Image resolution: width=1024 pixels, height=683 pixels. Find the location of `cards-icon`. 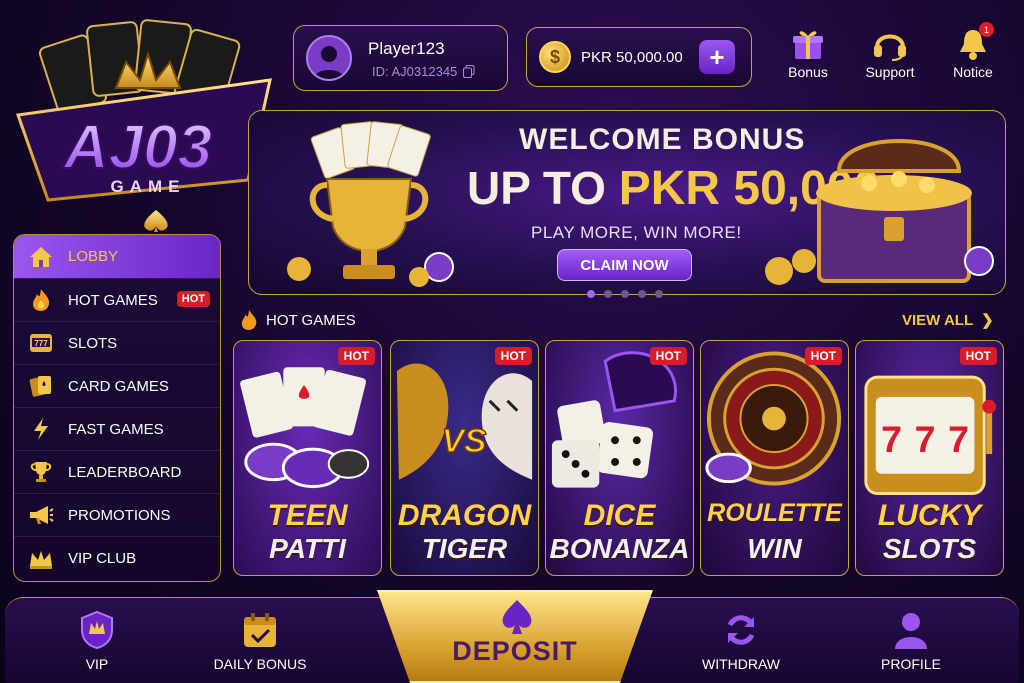

cards-icon is located at coordinates (41, 386).